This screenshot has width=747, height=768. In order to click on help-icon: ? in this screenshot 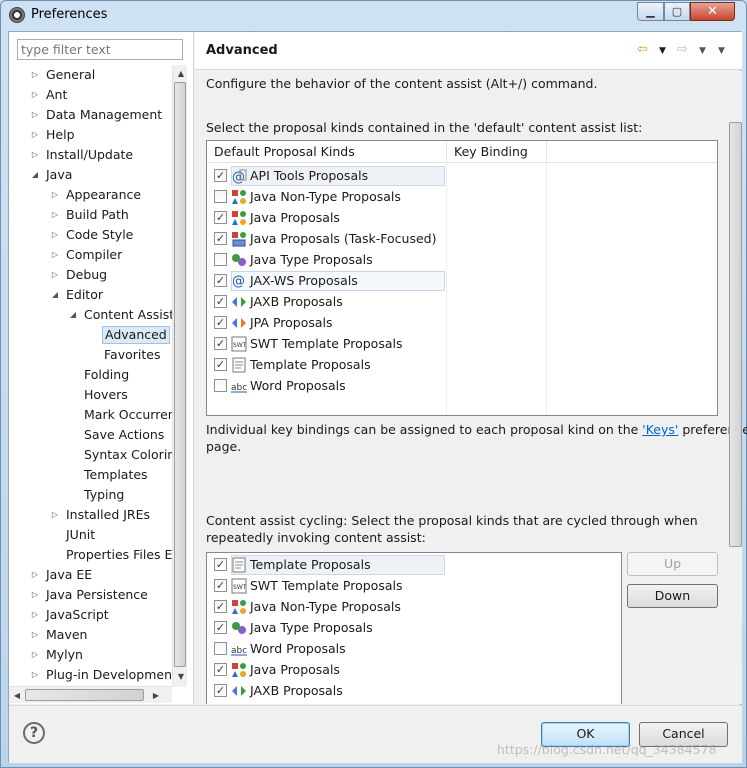, I will do `click(34, 733)`.